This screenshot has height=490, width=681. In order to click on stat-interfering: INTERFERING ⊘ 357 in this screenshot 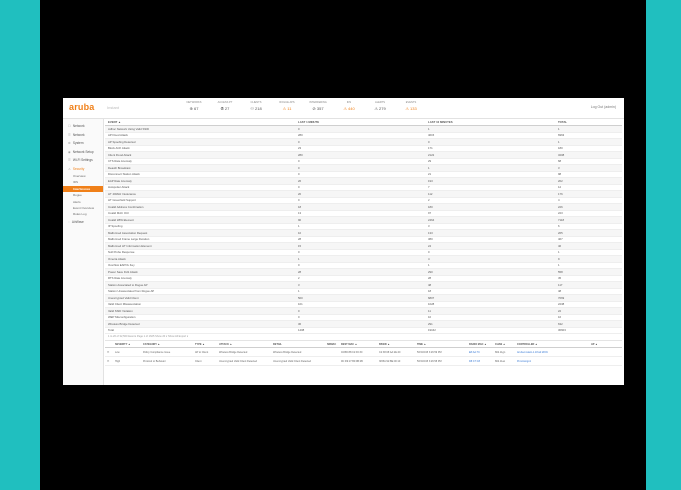, I will do `click(318, 108)`.